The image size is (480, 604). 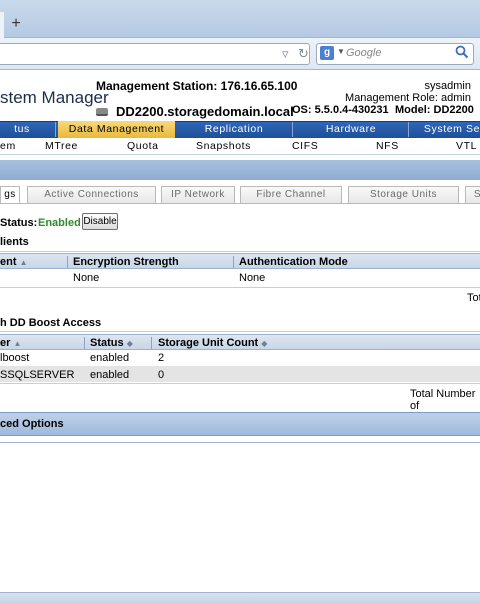 I want to click on column-header-storage-unit-count: Storage Unit Count ◆, so click(x=212, y=343).